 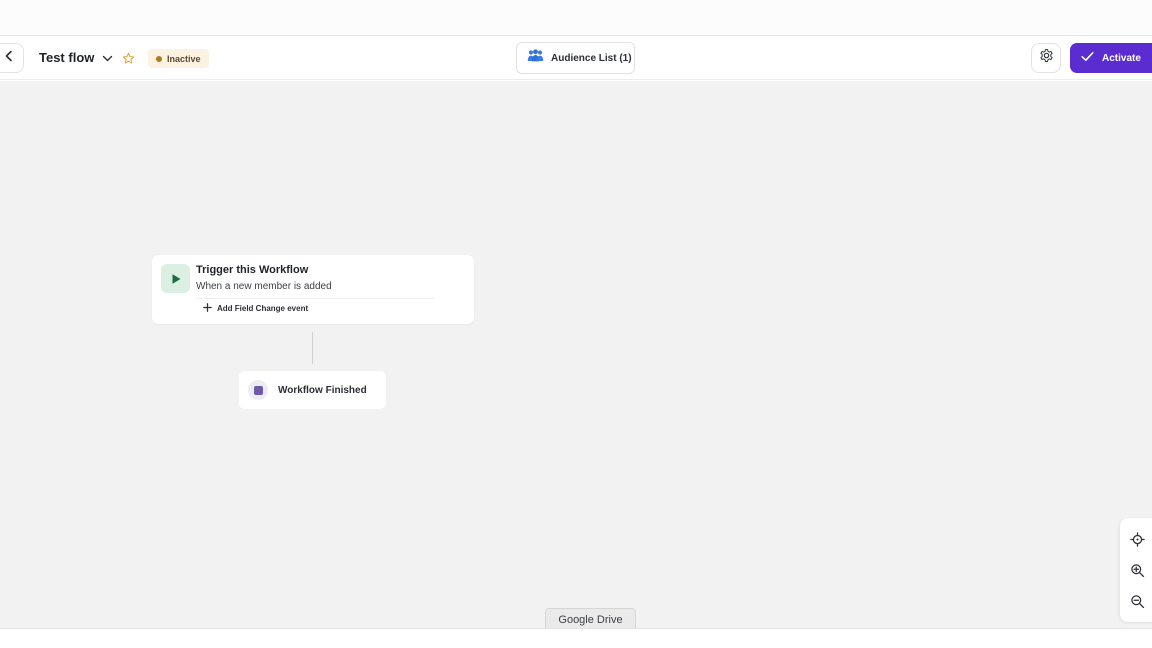 What do you see at coordinates (66, 57) in the screenshot?
I see `flow-title: Test flow` at bounding box center [66, 57].